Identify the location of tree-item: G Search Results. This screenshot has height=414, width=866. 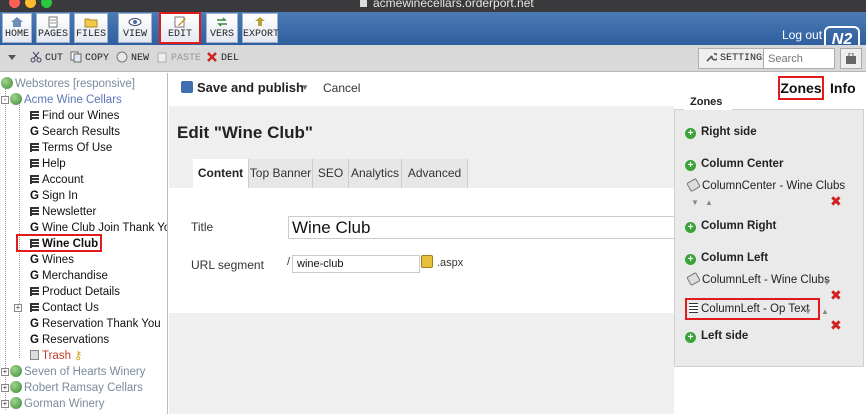
(75, 132).